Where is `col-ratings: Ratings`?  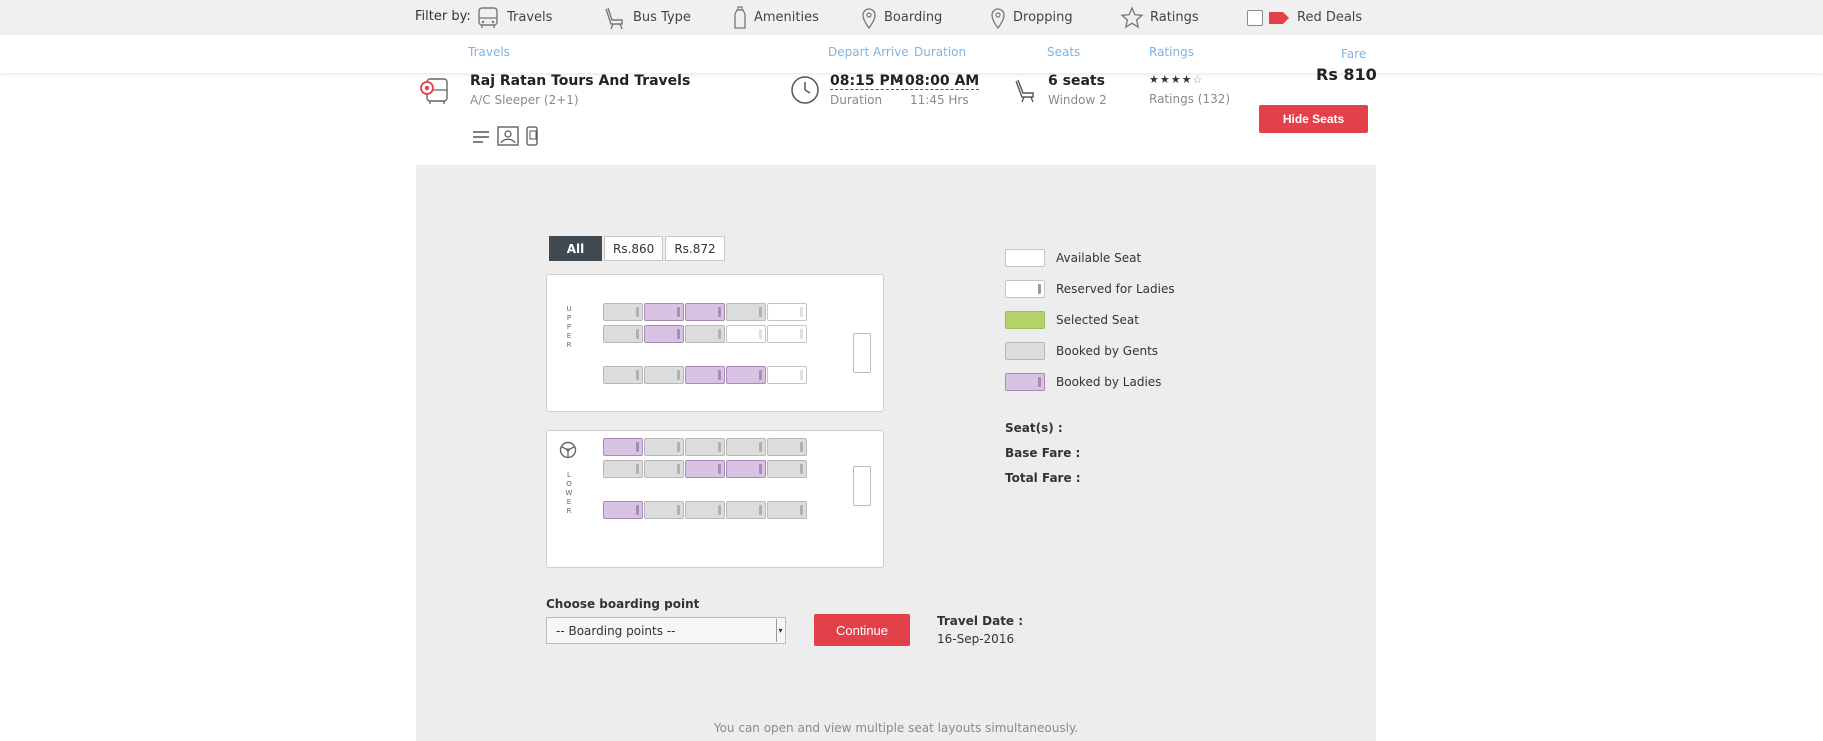 col-ratings: Ratings is located at coordinates (1171, 52).